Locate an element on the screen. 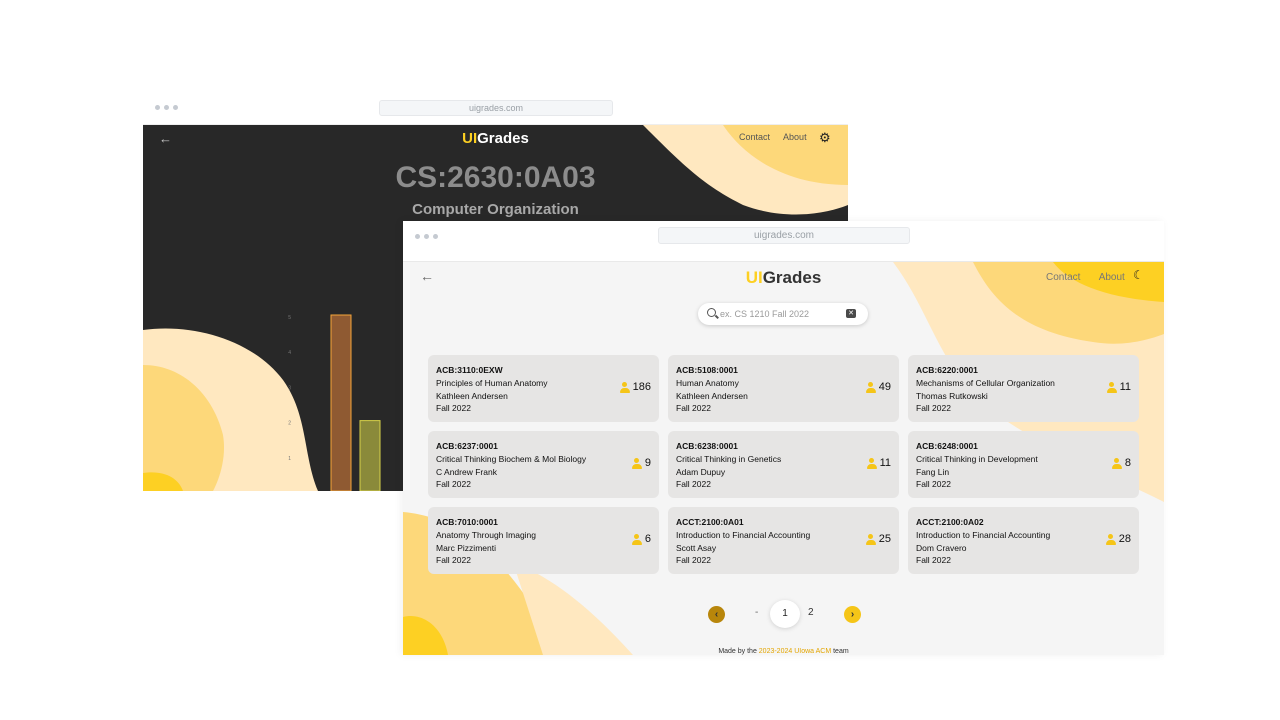 Image resolution: width=1280 pixels, height=720 pixels. chevron-left-icon: ‹ is located at coordinates (716, 614).